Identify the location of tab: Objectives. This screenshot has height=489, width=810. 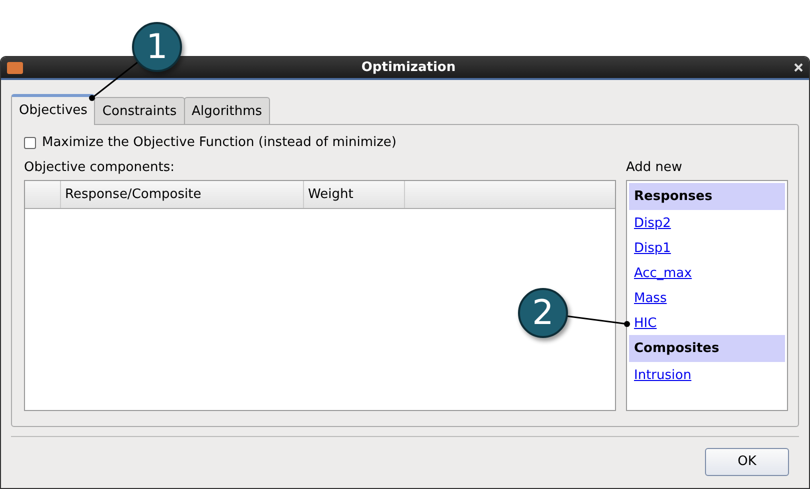
(53, 109).